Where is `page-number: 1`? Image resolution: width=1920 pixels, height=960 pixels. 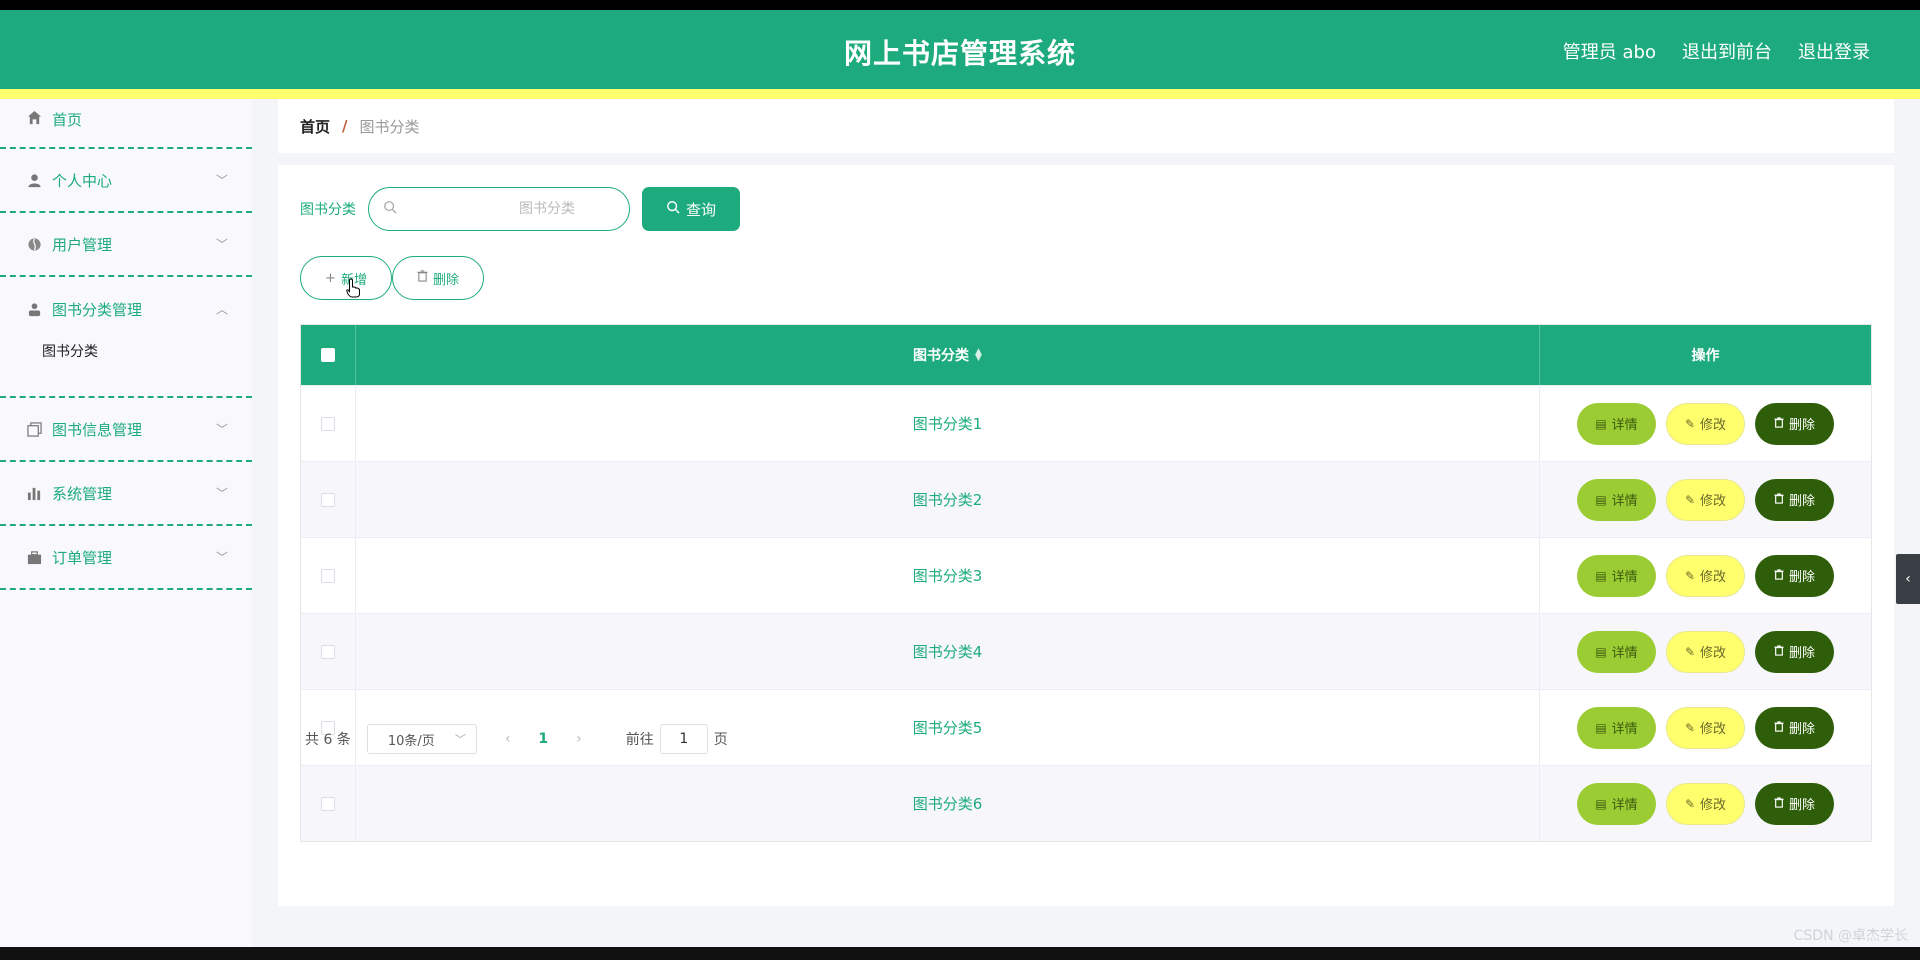 page-number: 1 is located at coordinates (543, 739).